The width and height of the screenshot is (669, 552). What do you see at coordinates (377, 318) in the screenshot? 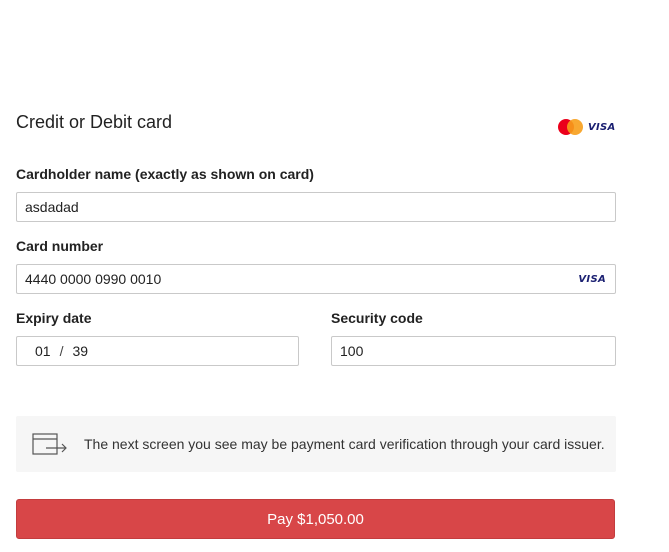
I see `security-code-label: Security code` at bounding box center [377, 318].